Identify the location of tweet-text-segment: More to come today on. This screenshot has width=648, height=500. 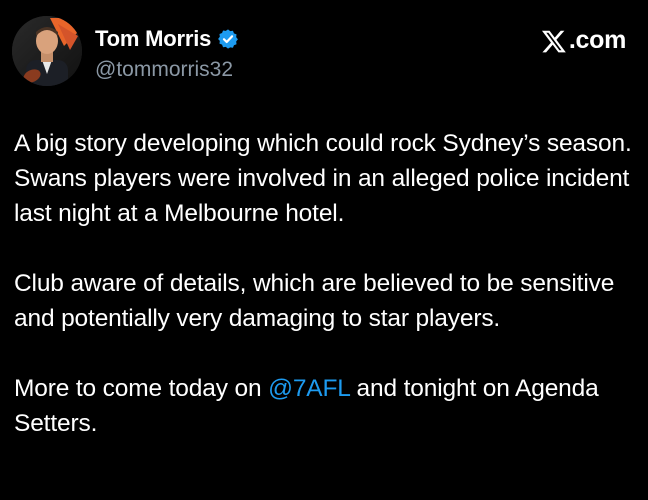
(141, 388).